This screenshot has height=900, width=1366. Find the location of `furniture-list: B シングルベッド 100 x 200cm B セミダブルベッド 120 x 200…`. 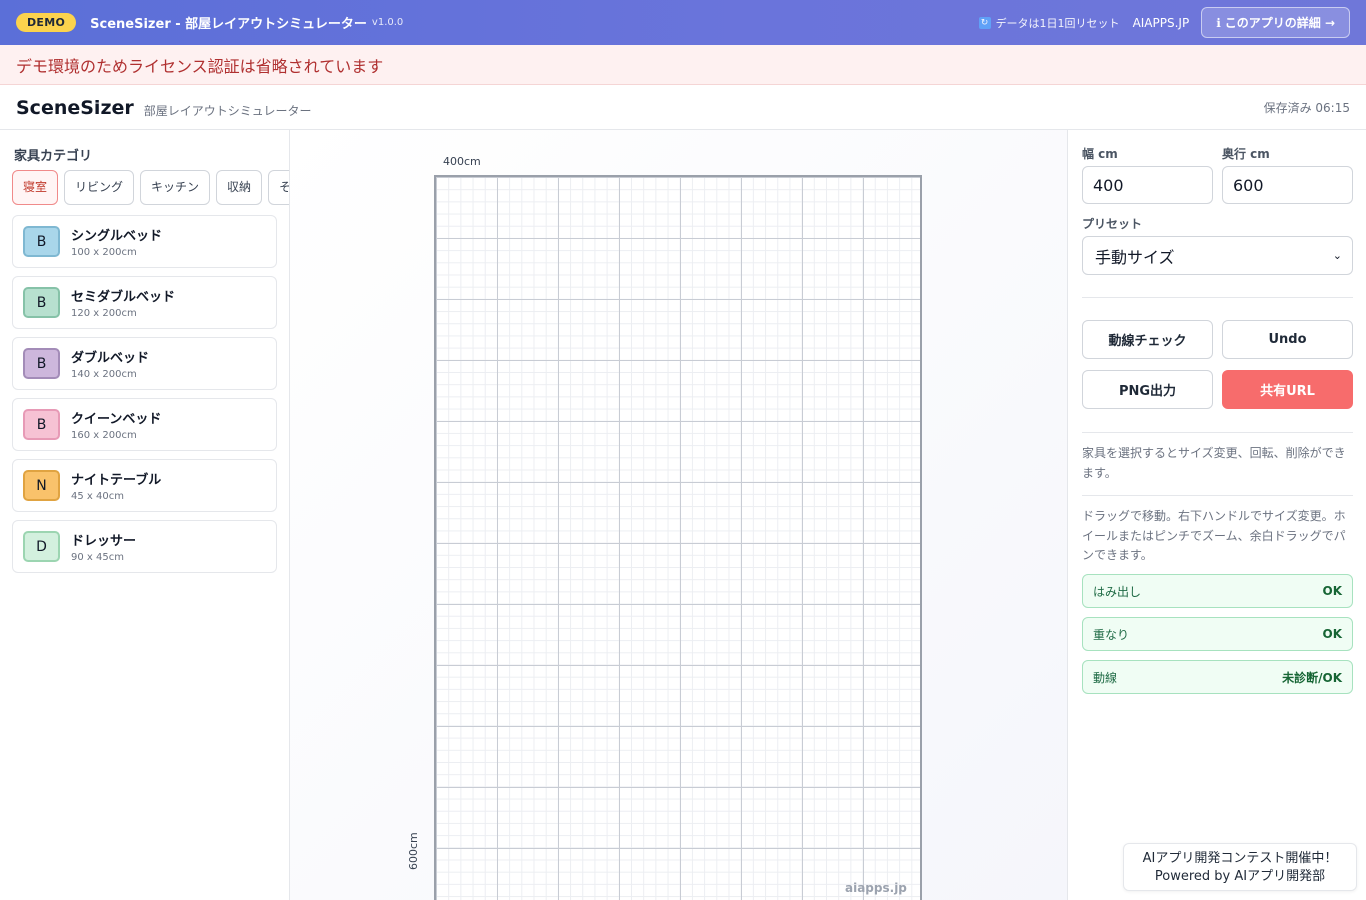

furniture-list: B シングルベッド 100 x 200cm B セミダブルベッド 120 x 200… is located at coordinates (144, 398).